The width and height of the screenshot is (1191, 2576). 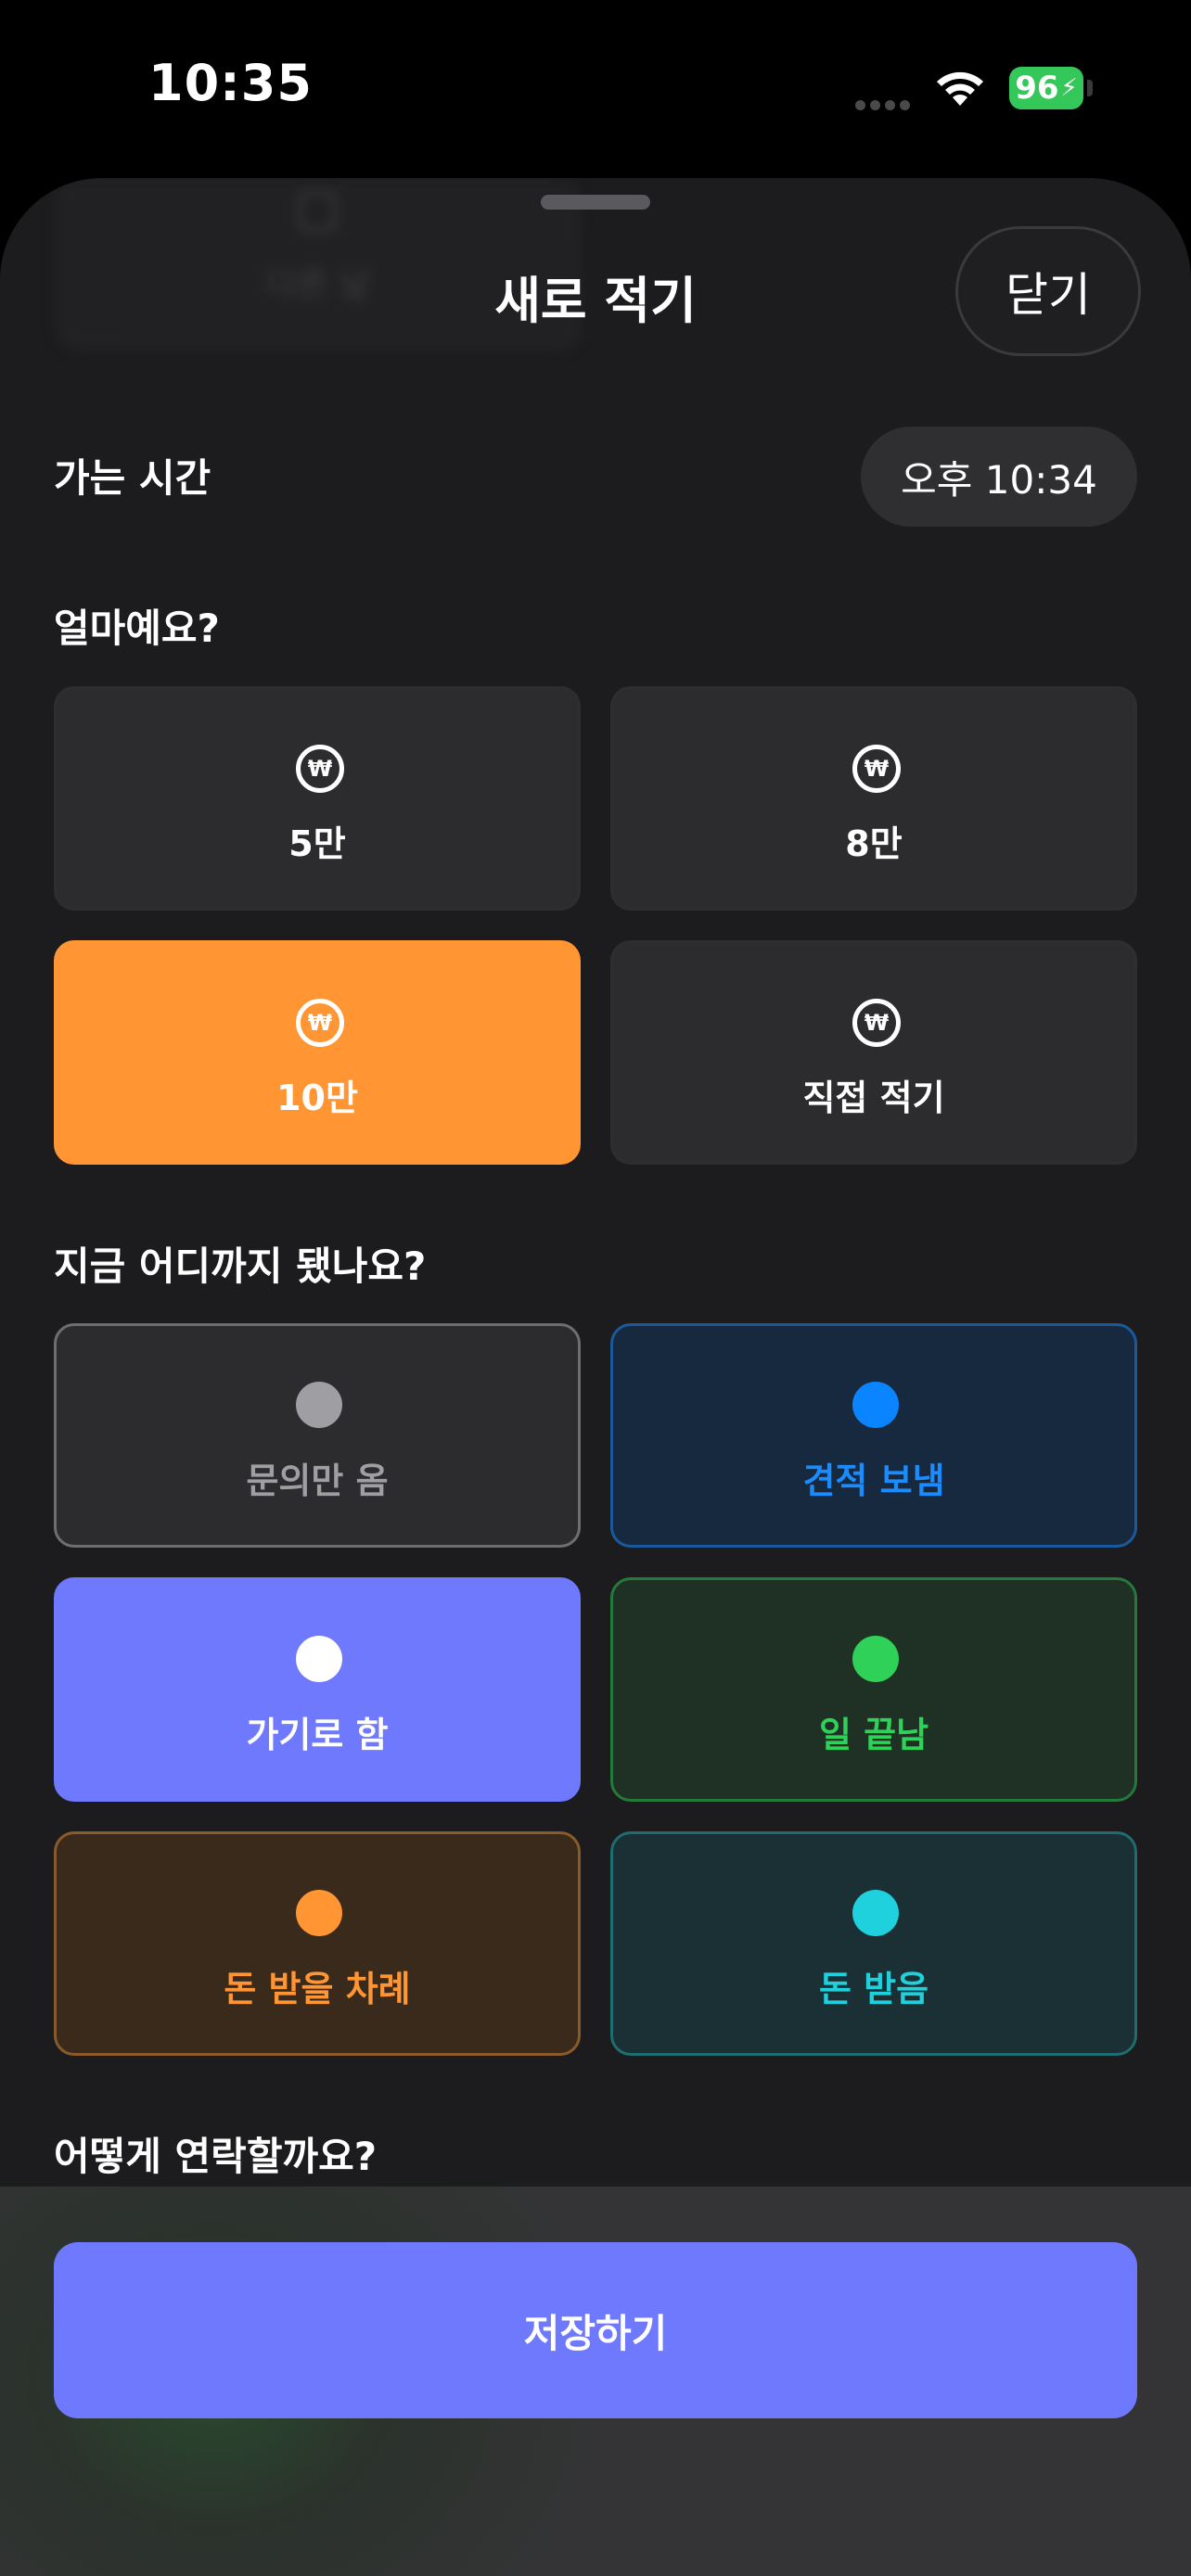 What do you see at coordinates (960, 89) in the screenshot?
I see `wifi-icon` at bounding box center [960, 89].